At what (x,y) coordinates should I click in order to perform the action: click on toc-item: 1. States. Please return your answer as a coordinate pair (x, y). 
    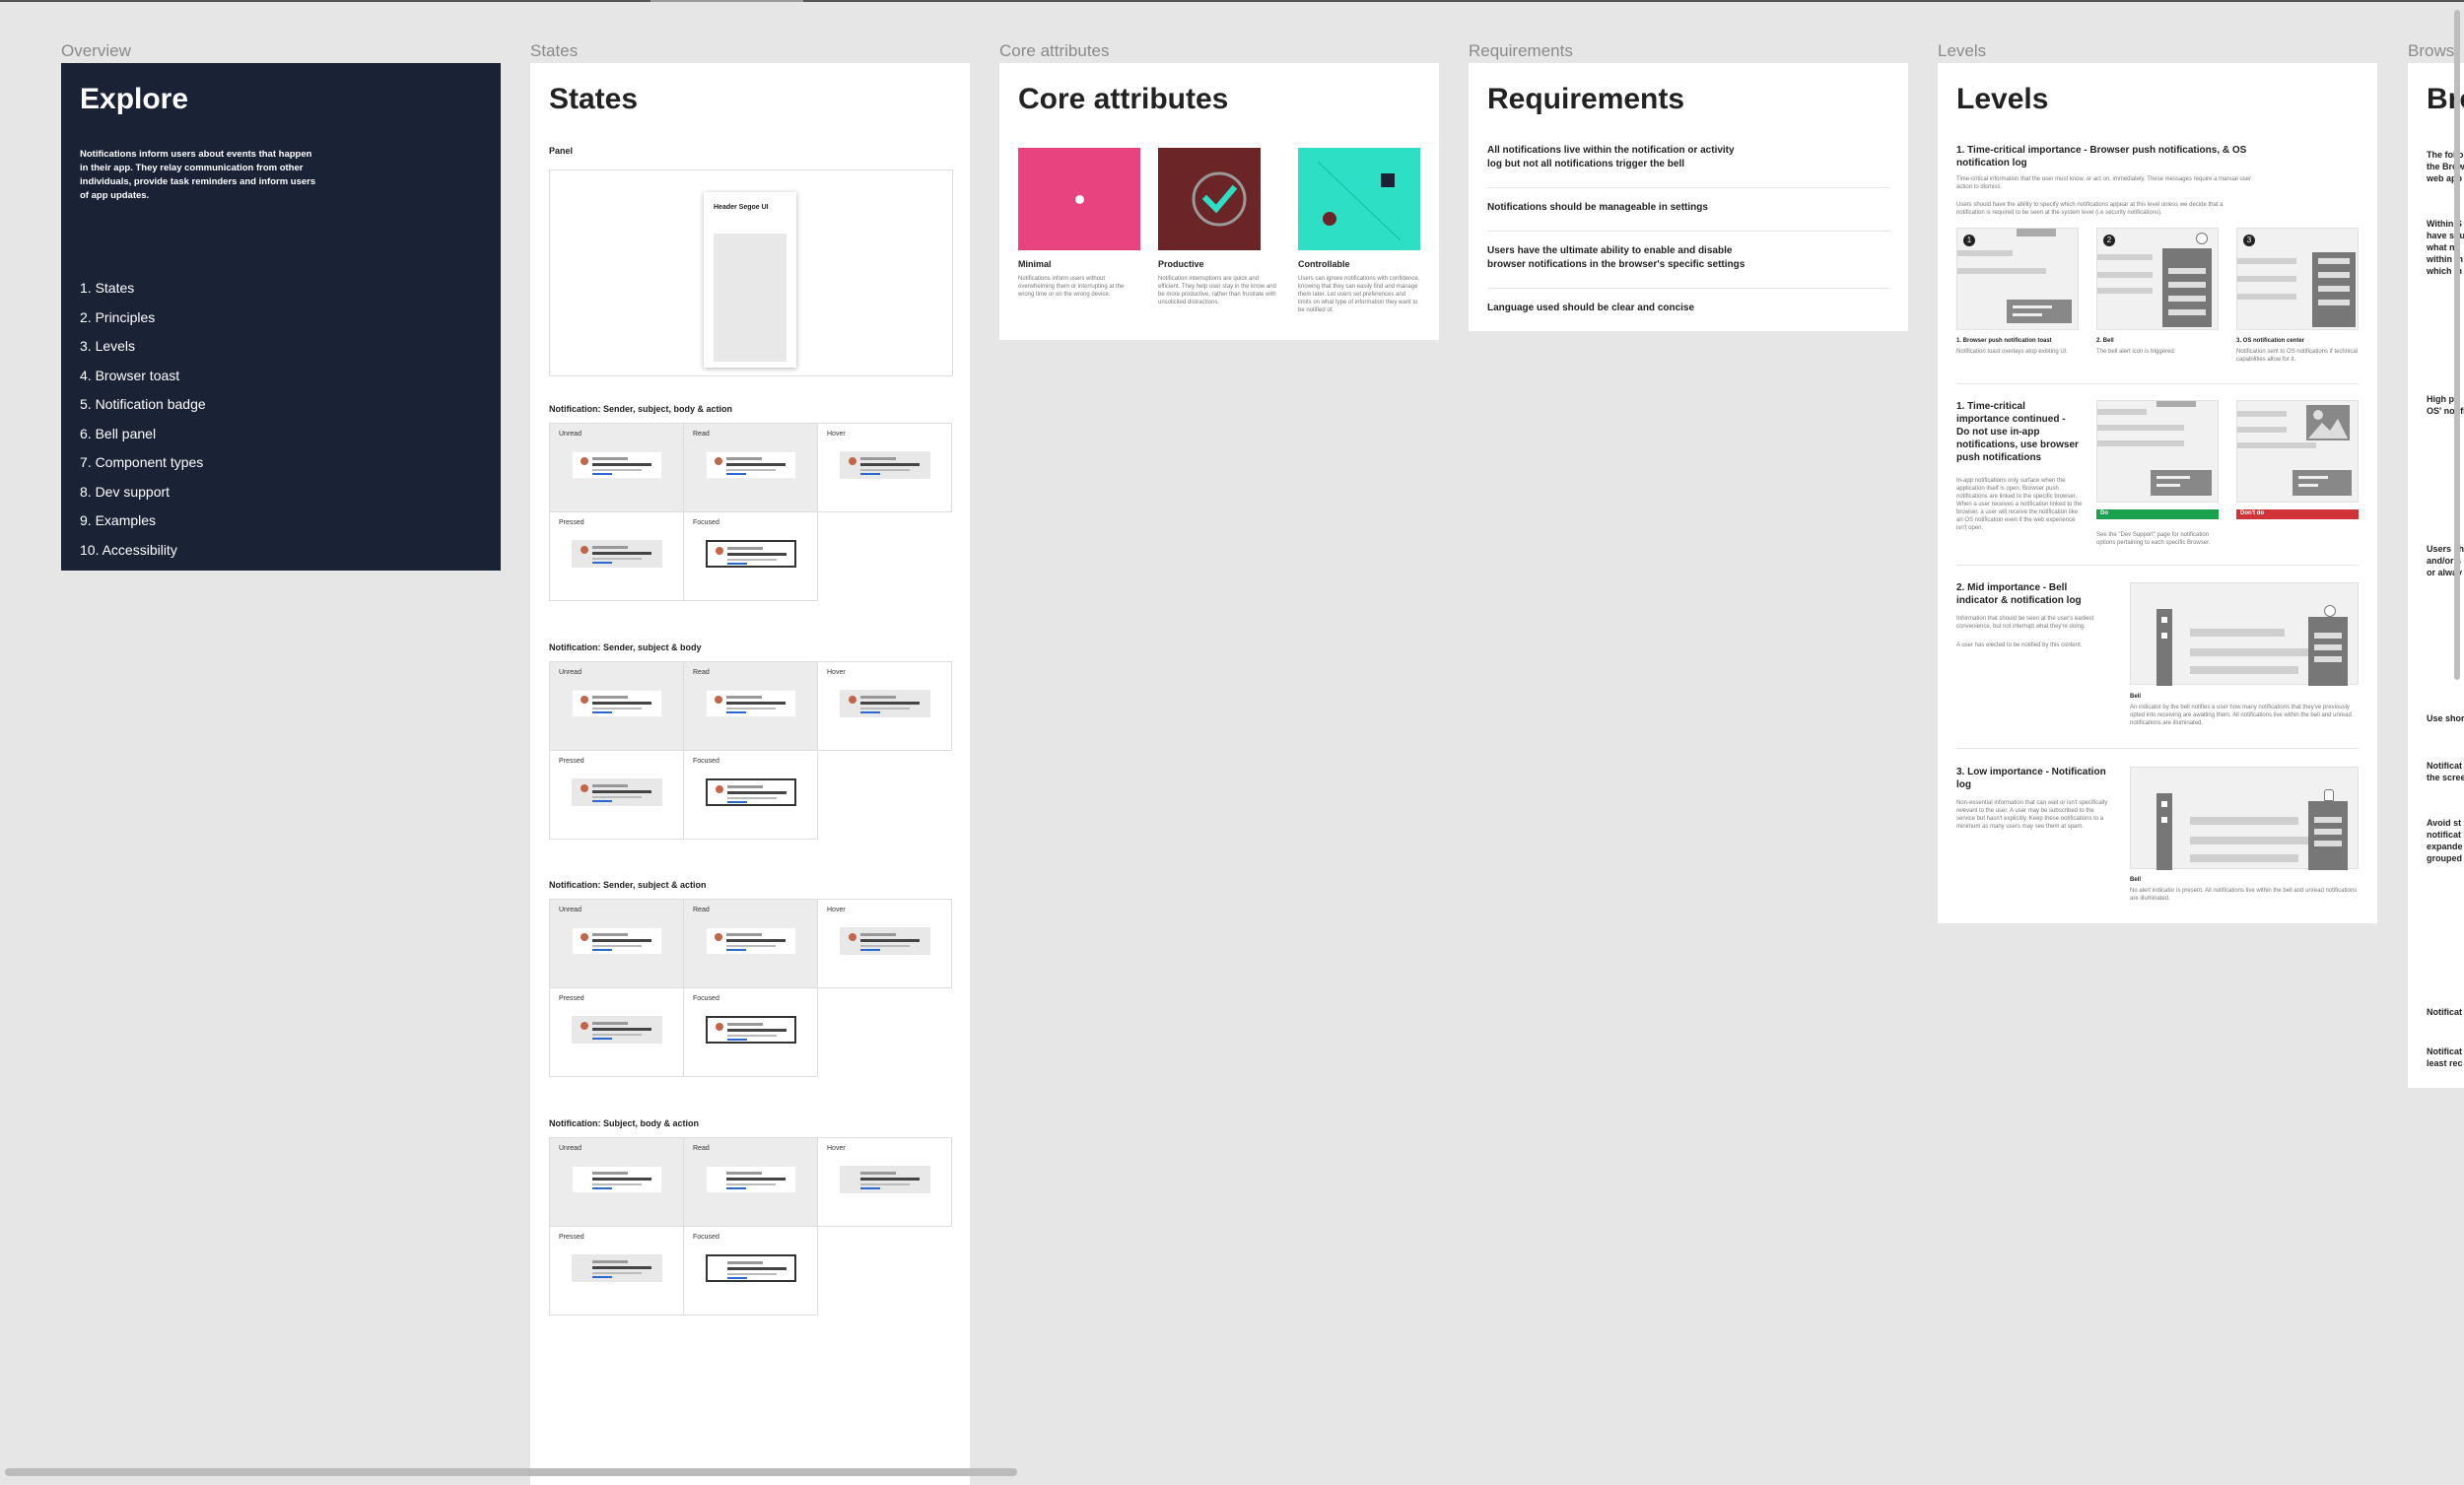
    Looking at the image, I should click on (281, 289).